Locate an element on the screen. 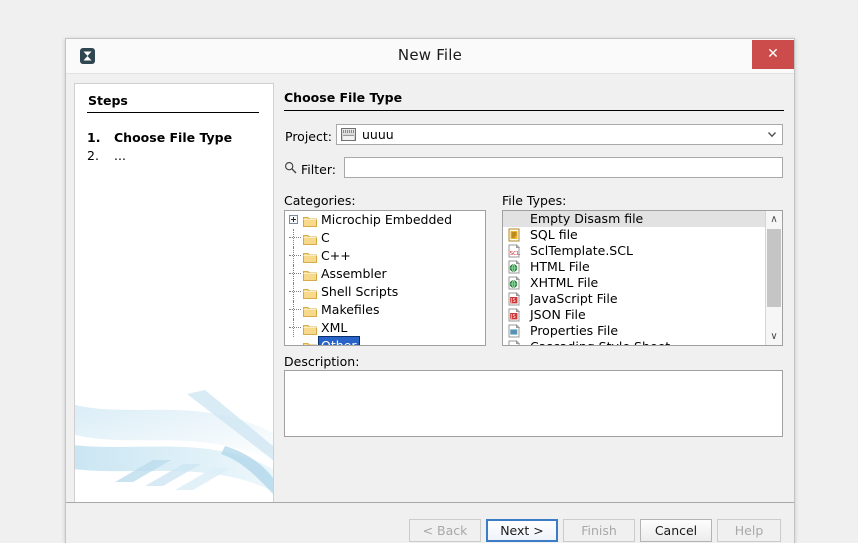 The height and width of the screenshot is (543, 858). scroll-up-icon: ∧ is located at coordinates (774, 219).